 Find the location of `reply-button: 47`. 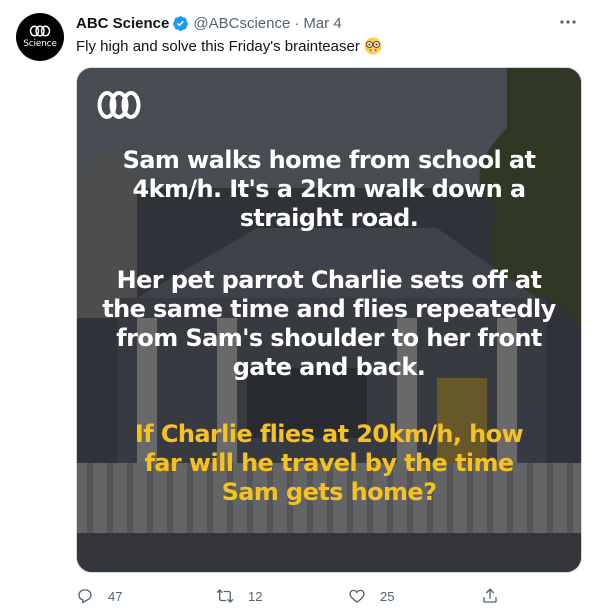

reply-button: 47 is located at coordinates (99, 596).